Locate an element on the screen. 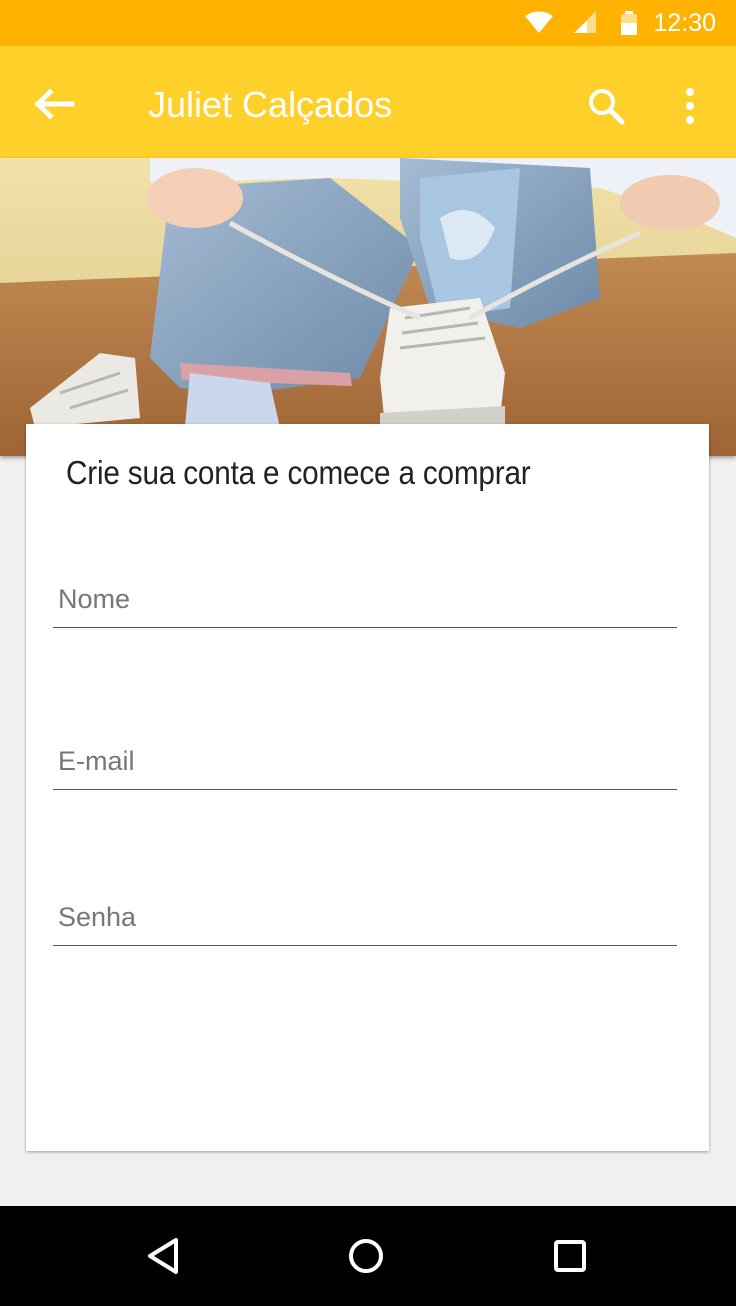  status-time: 12:30 is located at coordinates (684, 23).